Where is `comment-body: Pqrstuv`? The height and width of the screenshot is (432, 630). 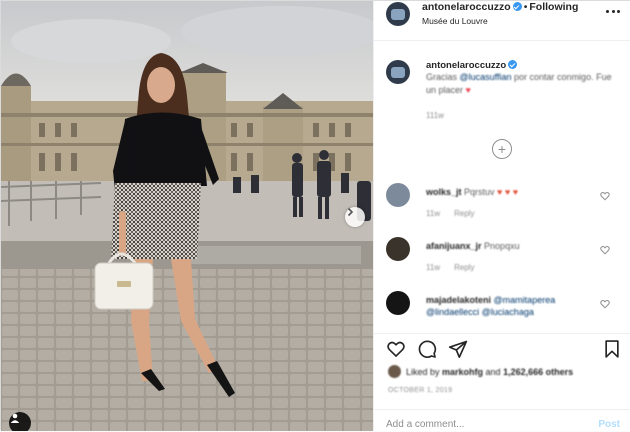
comment-body: Pqrstuv is located at coordinates (481, 192).